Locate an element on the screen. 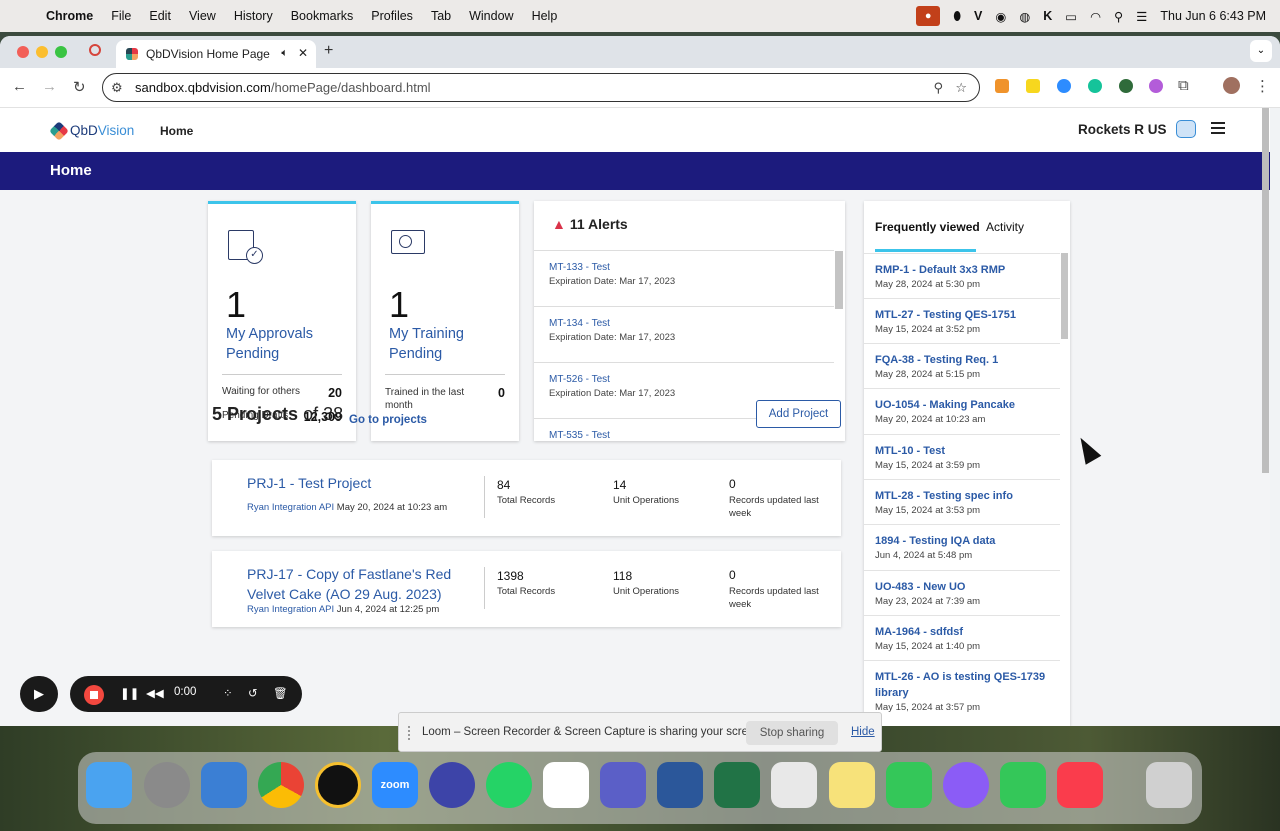 Image resolution: width=1280 pixels, height=831 pixels. nav-home-link: Home is located at coordinates (176, 131).